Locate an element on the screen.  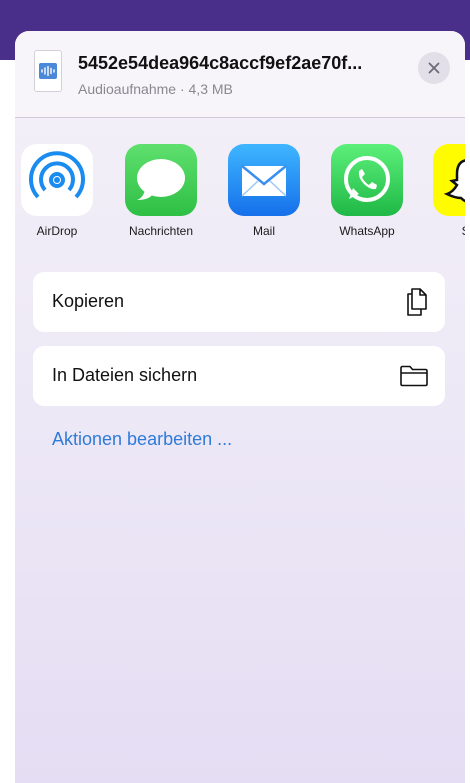
close-button is located at coordinates (434, 68).